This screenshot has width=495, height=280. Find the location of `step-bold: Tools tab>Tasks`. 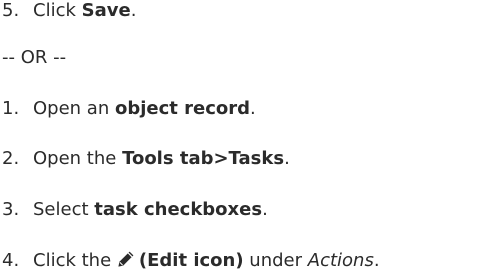

step-bold: Tools tab>Tasks is located at coordinates (203, 158).